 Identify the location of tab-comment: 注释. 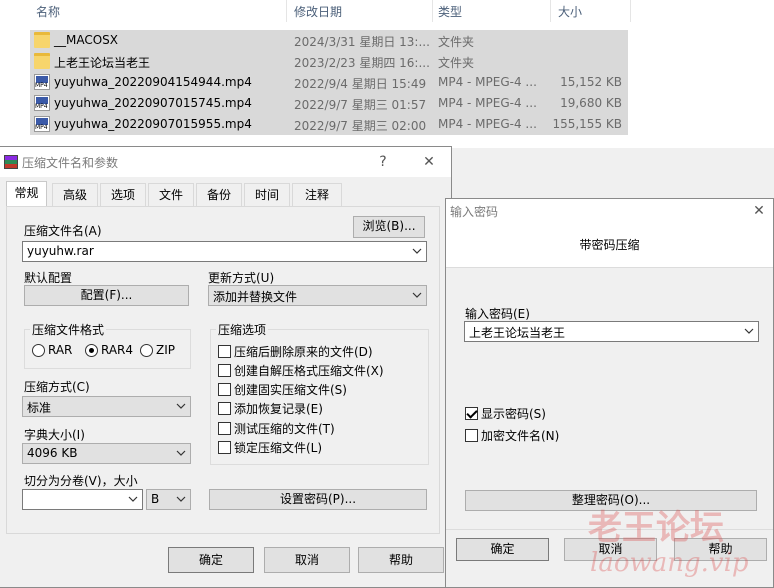
(317, 194).